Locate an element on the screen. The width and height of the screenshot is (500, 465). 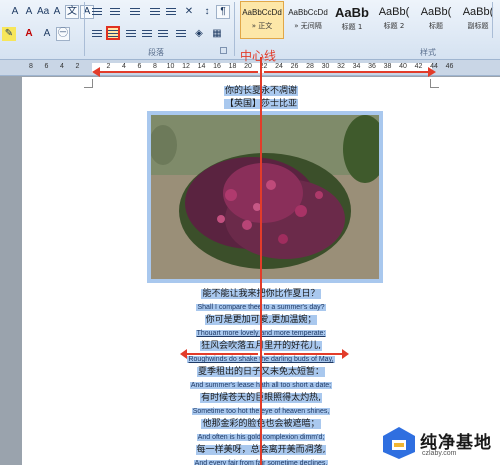
ruler-number: 14 is located at coordinates (201, 66).